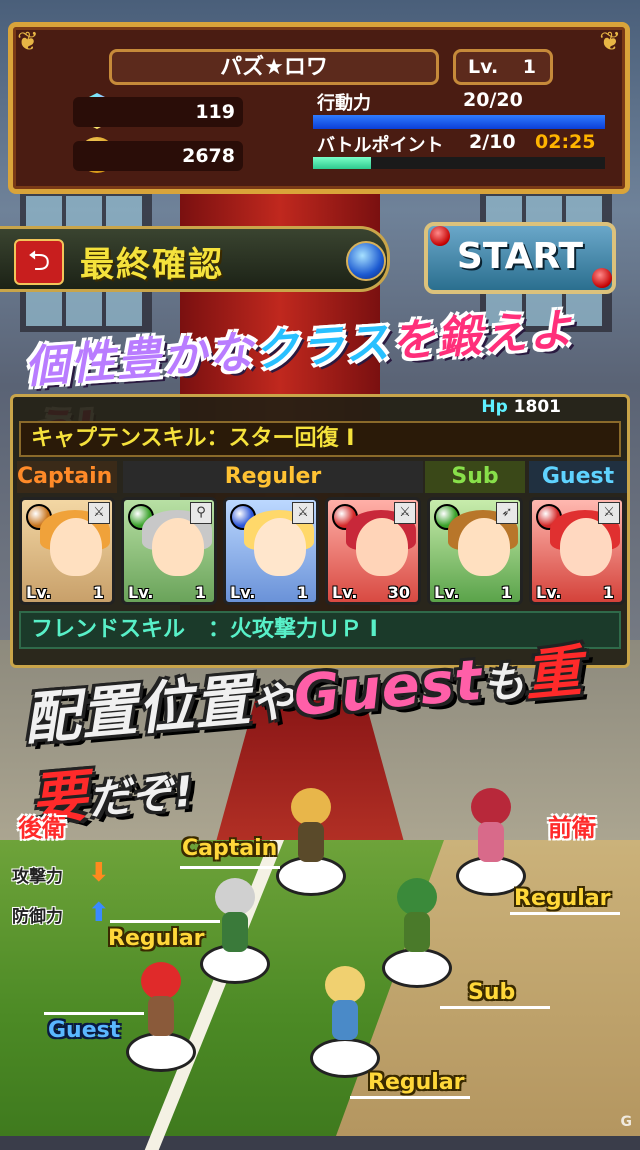  I want to click on level-value: 1, so click(529, 67).